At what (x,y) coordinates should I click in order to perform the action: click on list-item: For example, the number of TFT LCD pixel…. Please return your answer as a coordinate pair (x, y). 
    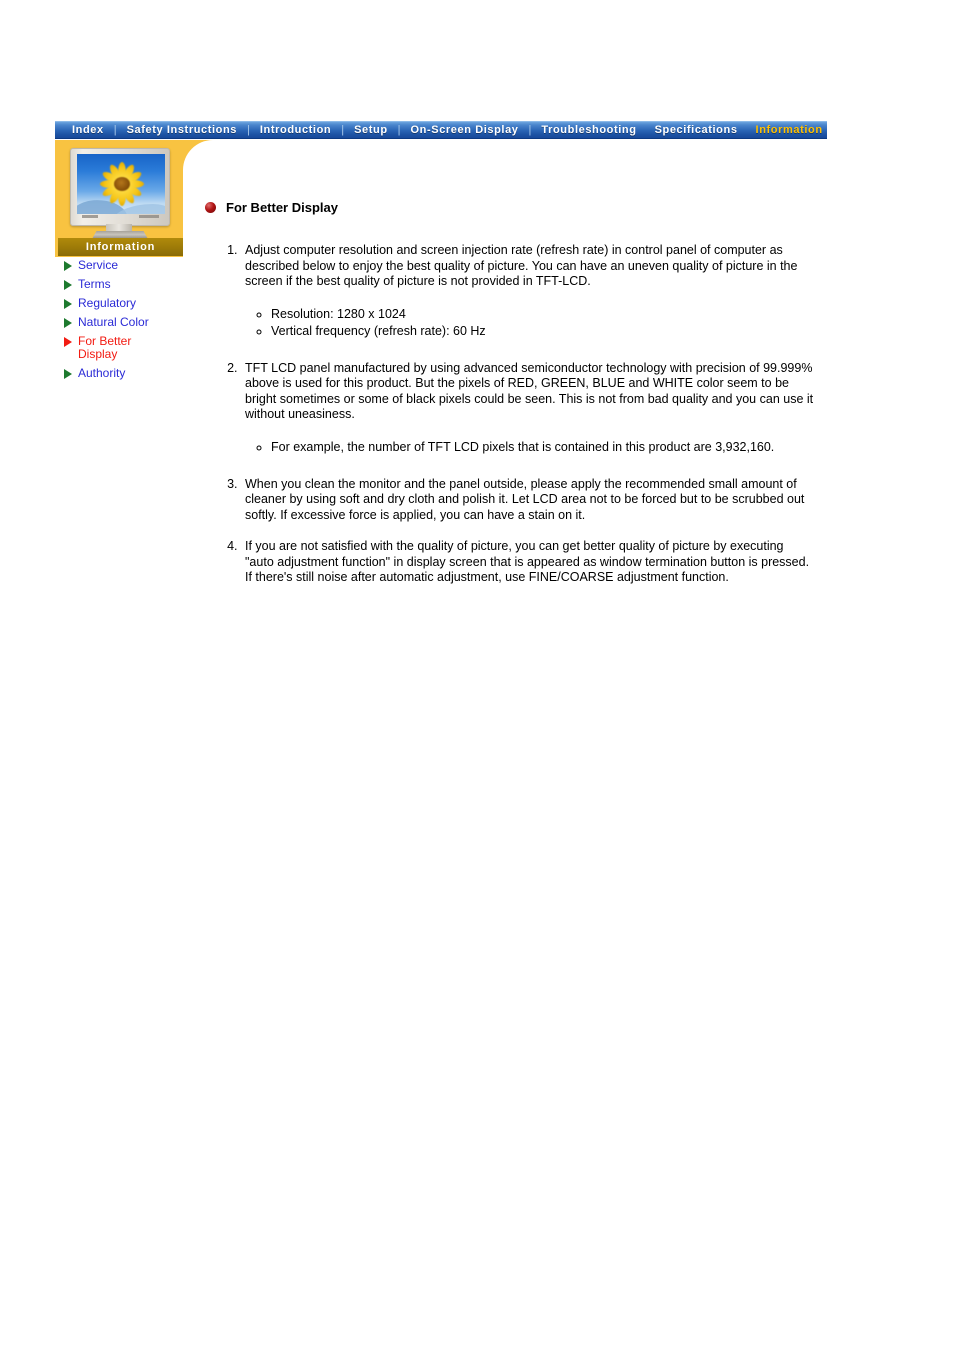
    Looking at the image, I should click on (543, 447).